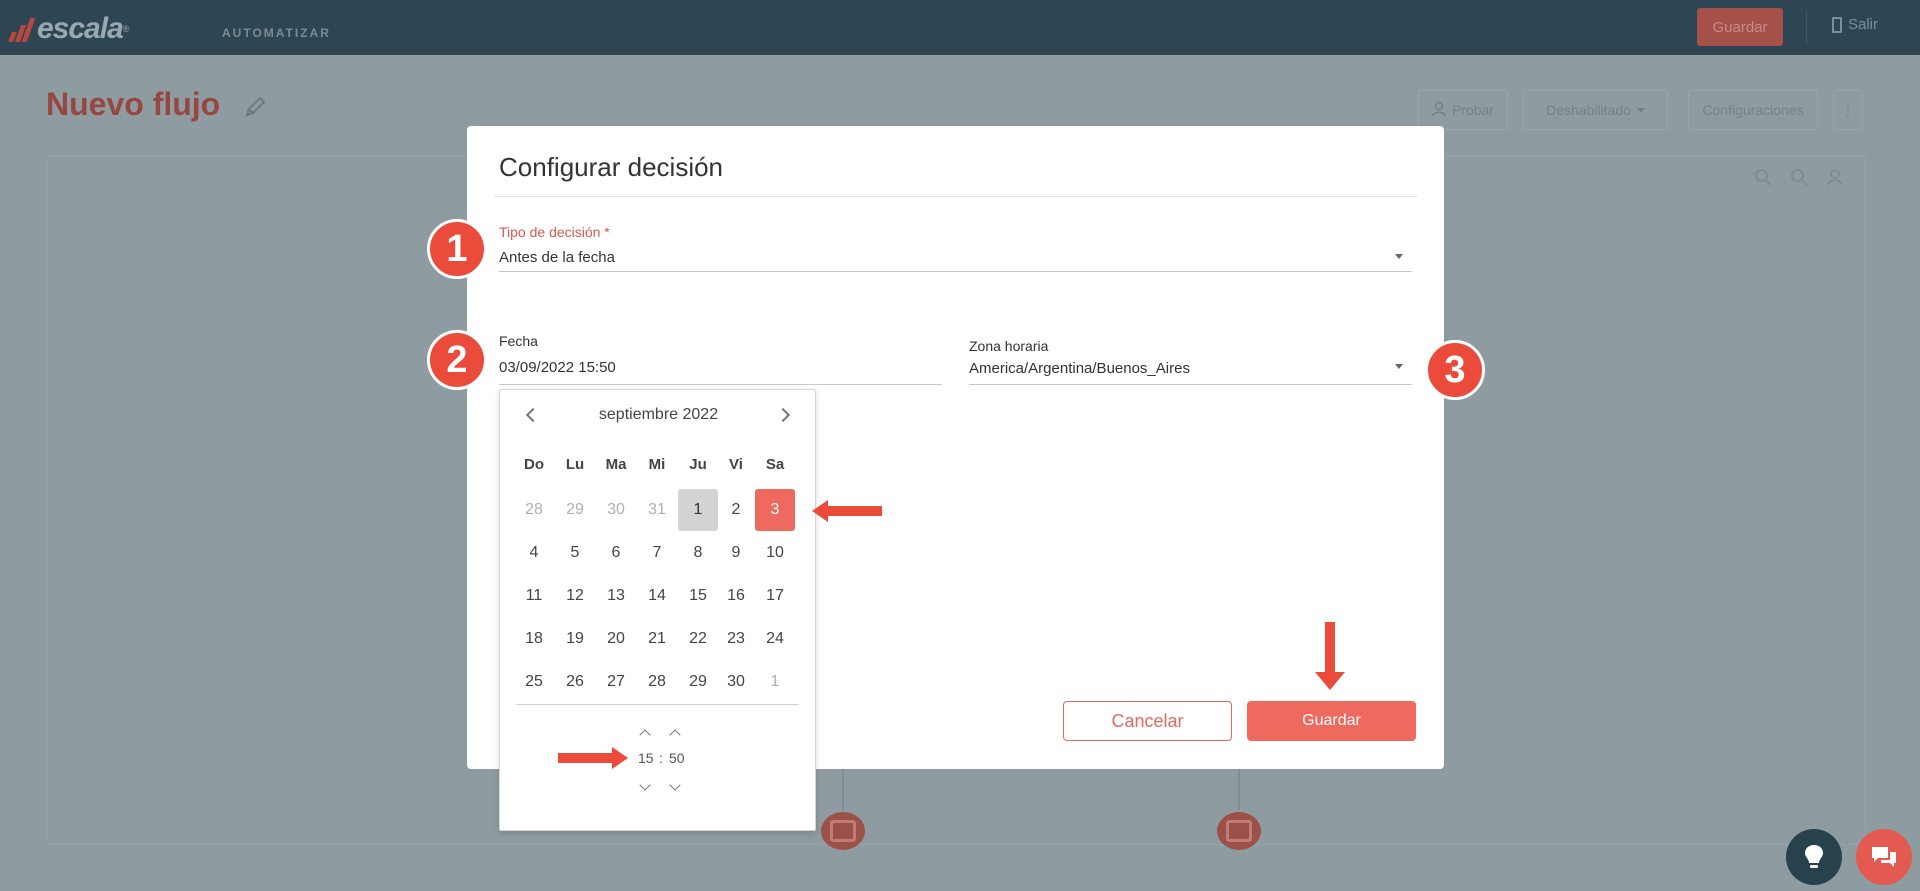 This screenshot has height=891, width=1920. I want to click on date-label: Fecha, so click(518, 341).